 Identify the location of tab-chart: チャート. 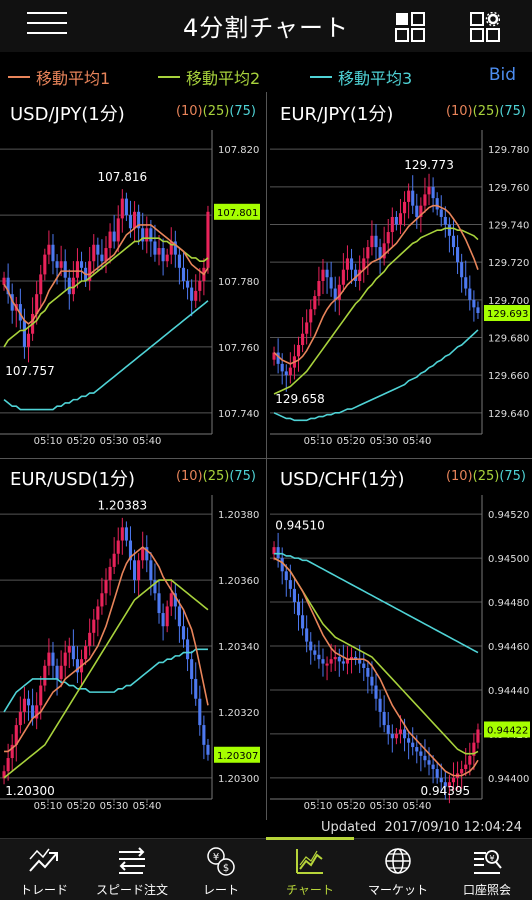
(310, 868).